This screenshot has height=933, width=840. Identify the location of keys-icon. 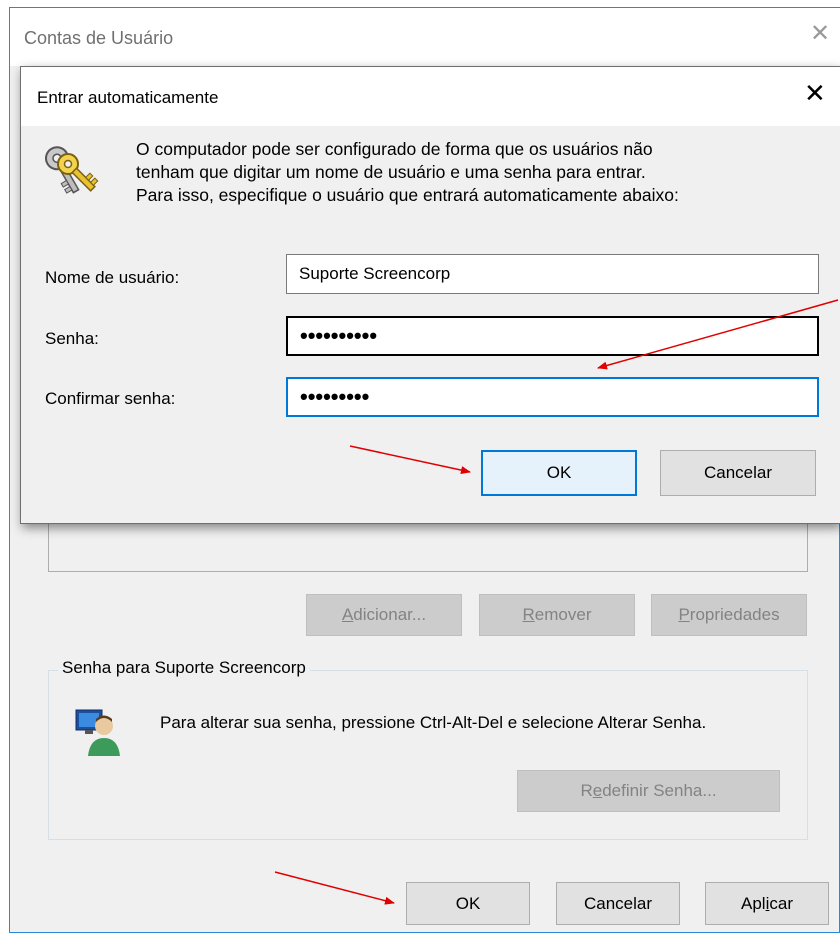
(70, 172).